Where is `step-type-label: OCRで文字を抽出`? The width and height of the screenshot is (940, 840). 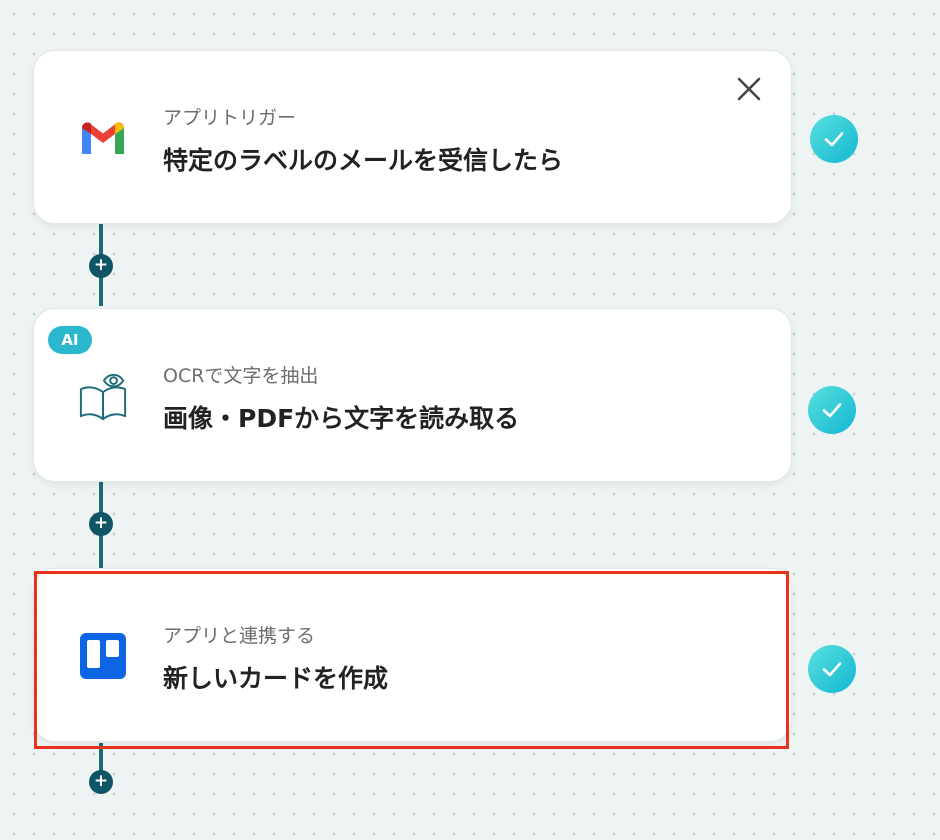 step-type-label: OCRで文字を抽出 is located at coordinates (241, 376).